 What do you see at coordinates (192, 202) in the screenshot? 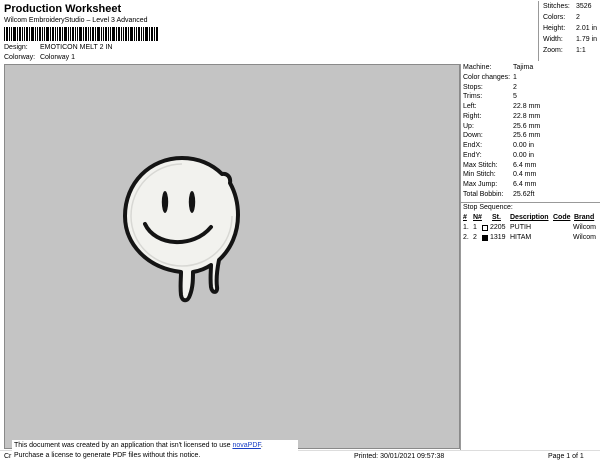
I see `right-eye` at bounding box center [192, 202].